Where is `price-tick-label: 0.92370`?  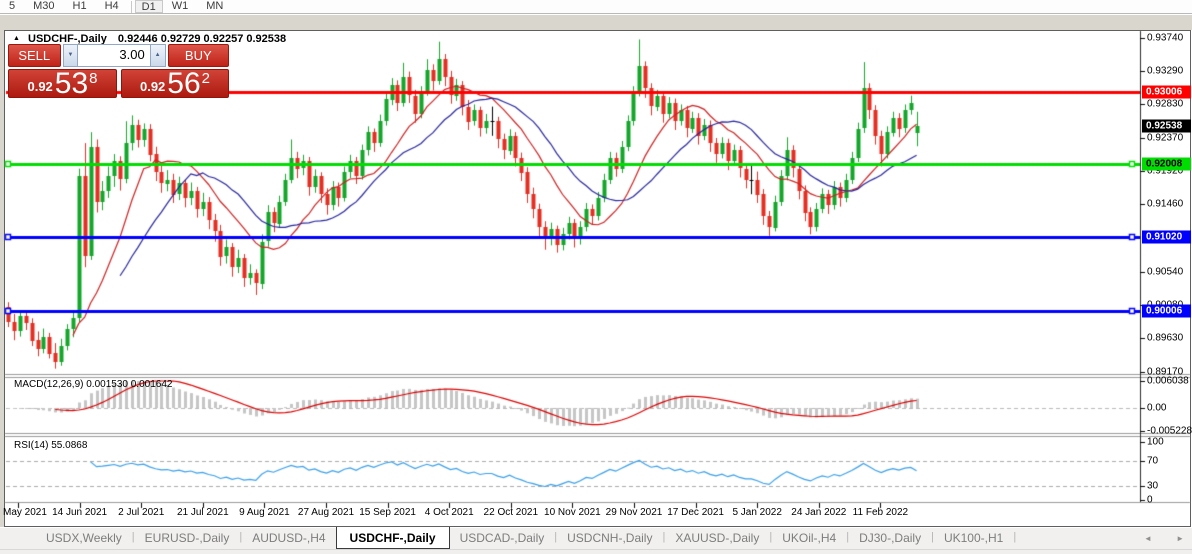
price-tick-label: 0.92370 is located at coordinates (1165, 138).